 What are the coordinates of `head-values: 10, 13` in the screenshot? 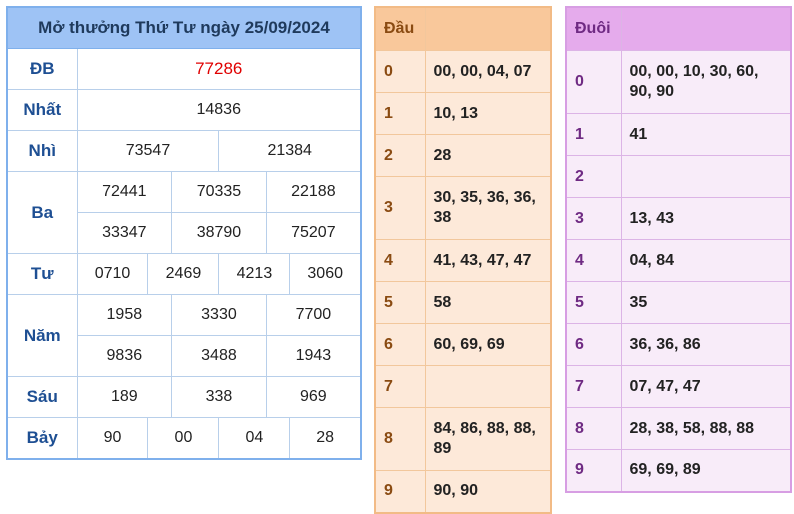 It's located at (488, 113).